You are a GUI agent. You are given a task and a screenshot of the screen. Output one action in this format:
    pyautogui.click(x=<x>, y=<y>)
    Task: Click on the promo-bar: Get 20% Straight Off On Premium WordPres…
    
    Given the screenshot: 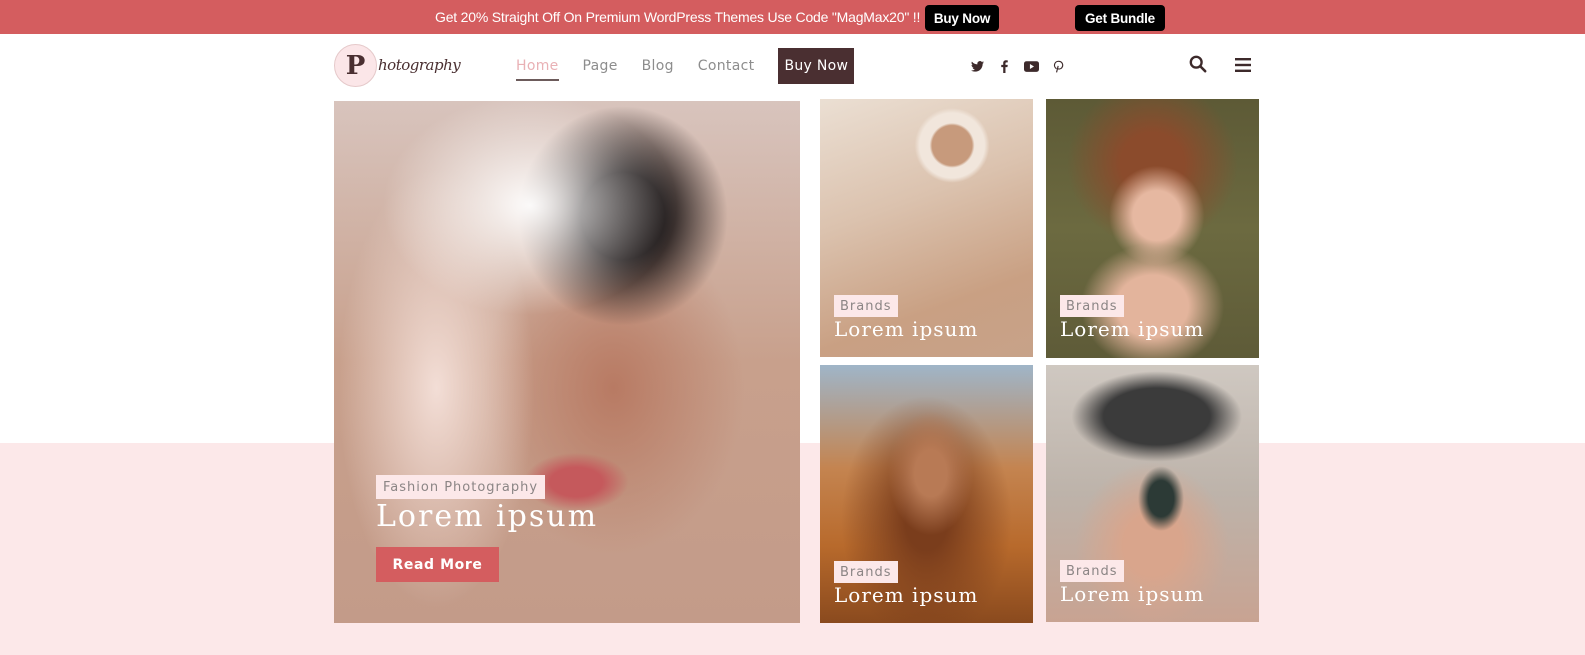 What is the action you would take?
    pyautogui.click(x=792, y=17)
    